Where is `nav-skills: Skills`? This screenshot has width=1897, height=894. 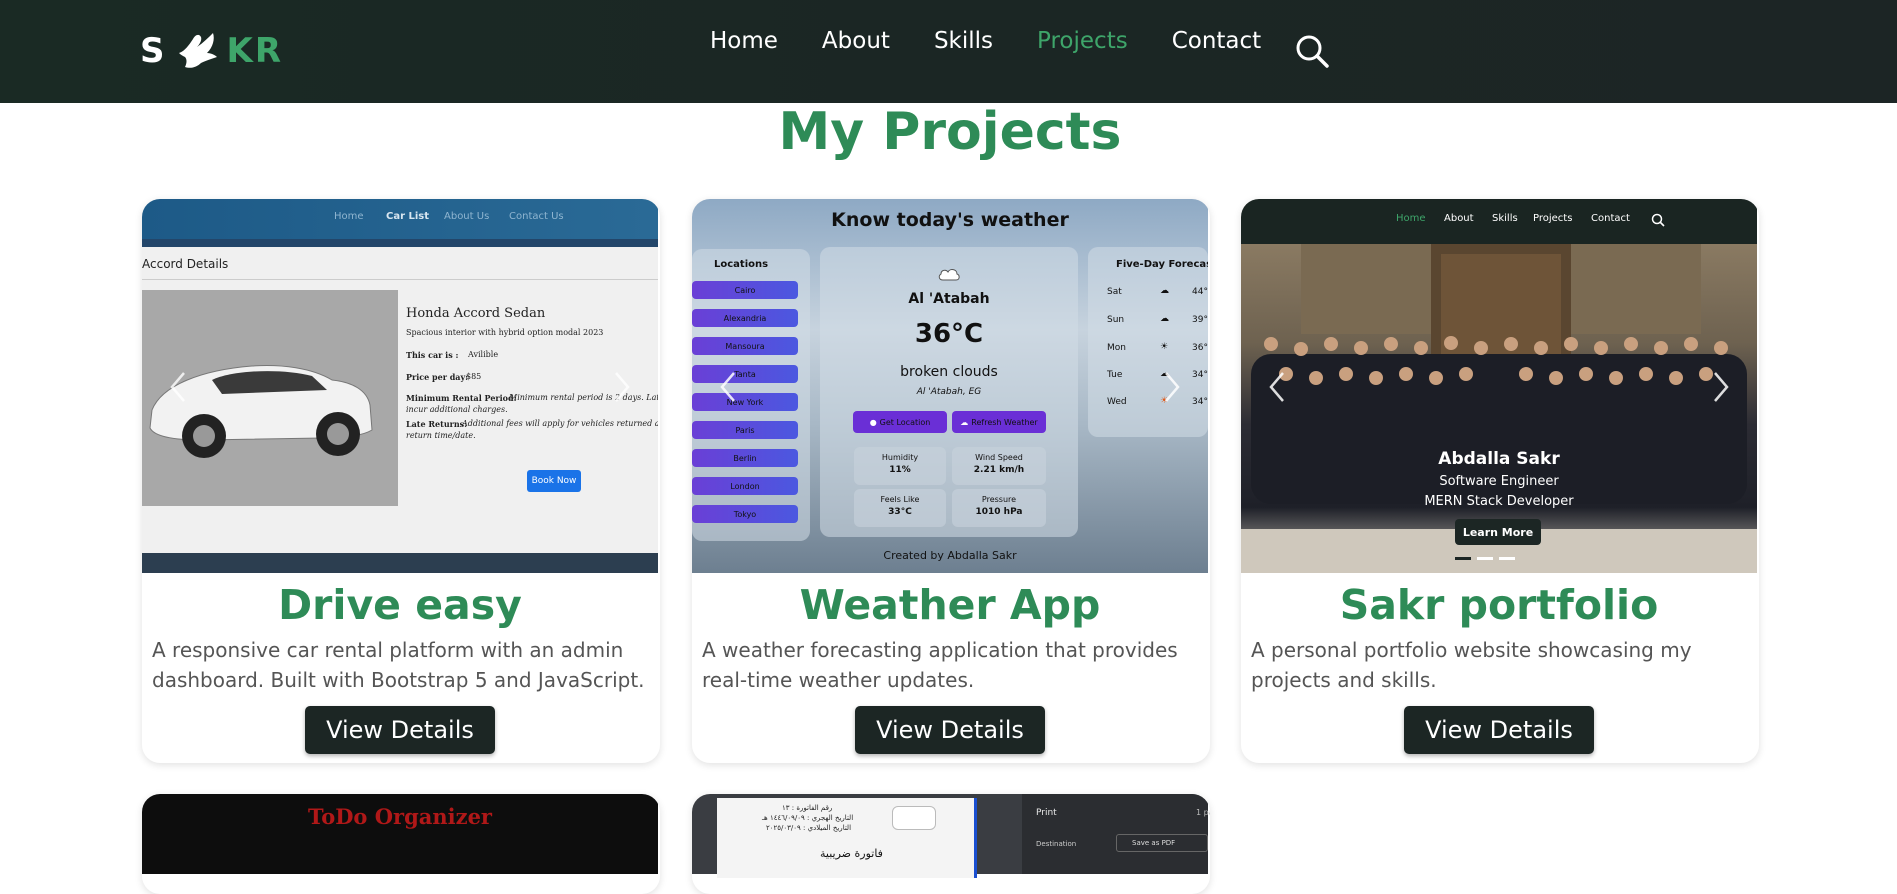
nav-skills: Skills is located at coordinates (963, 41).